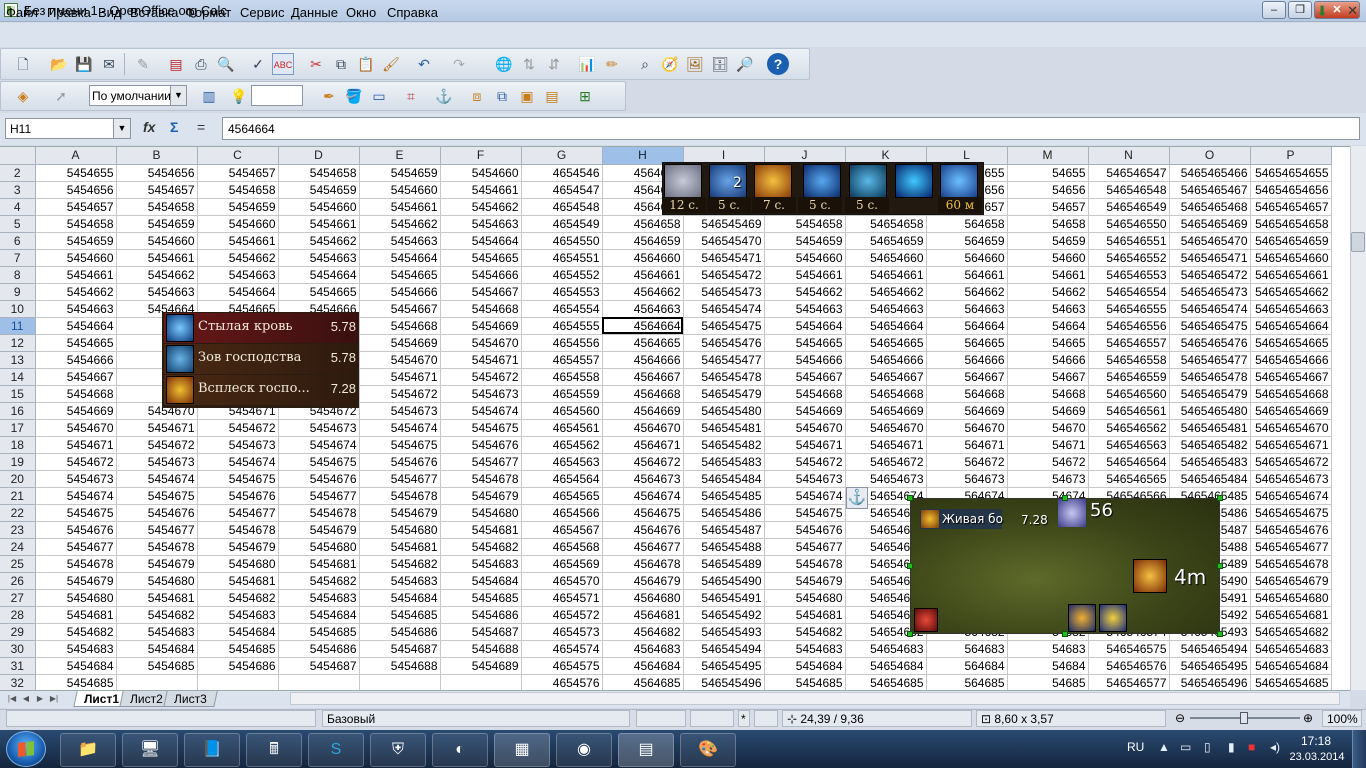 The width and height of the screenshot is (1366, 768). What do you see at coordinates (76, 428) in the screenshot?
I see `cell: 5454670` at bounding box center [76, 428].